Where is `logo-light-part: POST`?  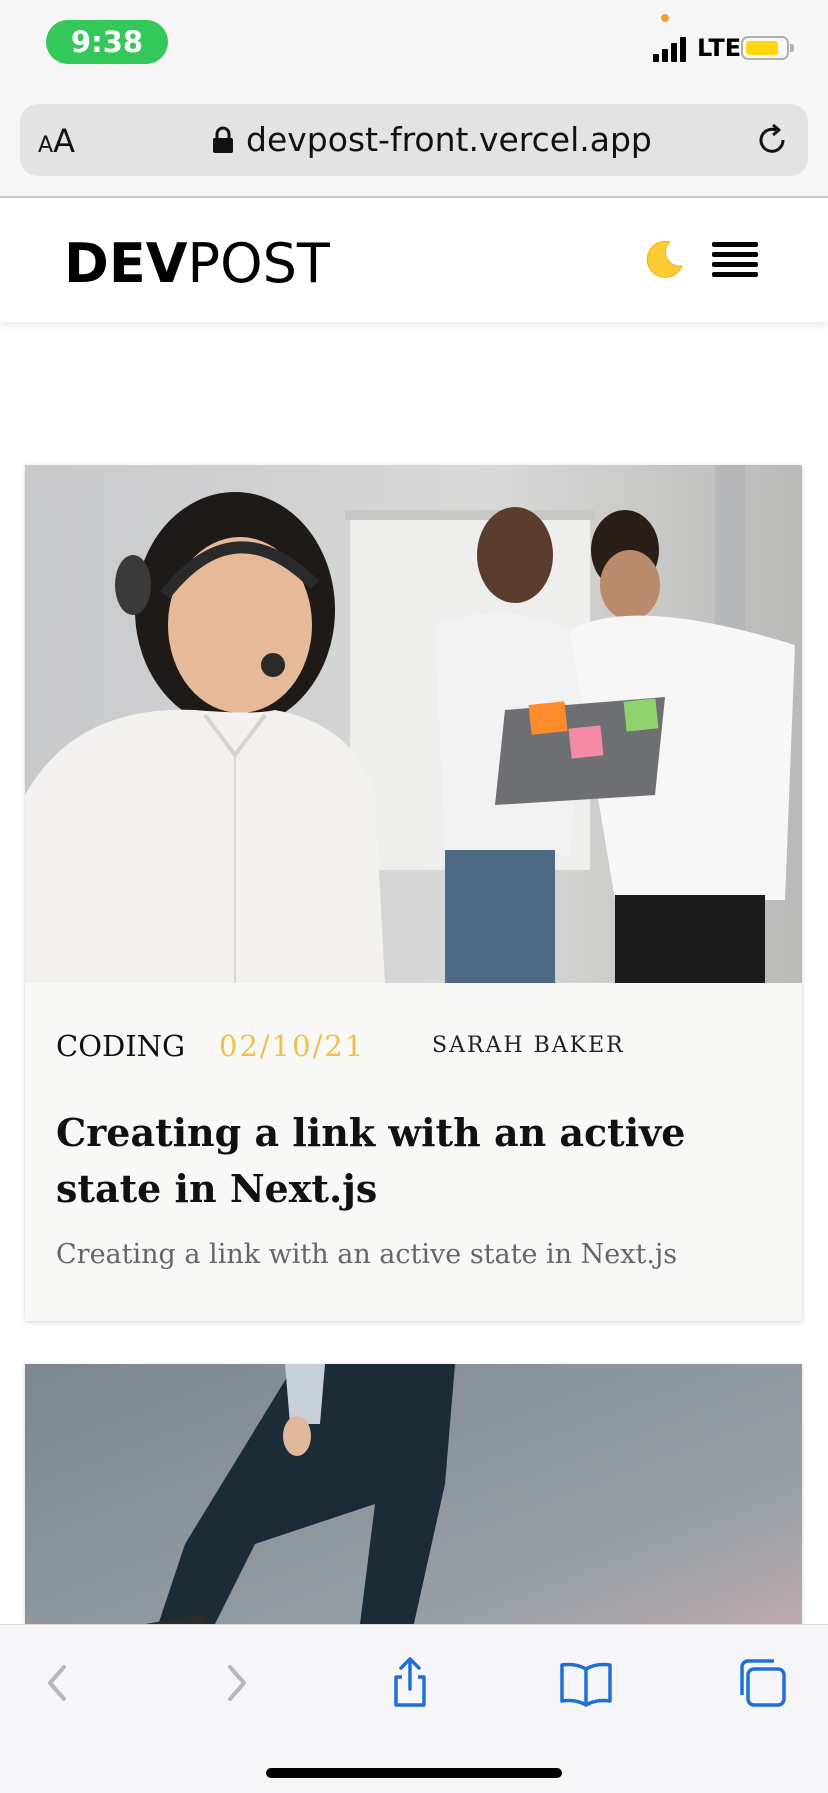
logo-light-part: POST is located at coordinates (258, 263).